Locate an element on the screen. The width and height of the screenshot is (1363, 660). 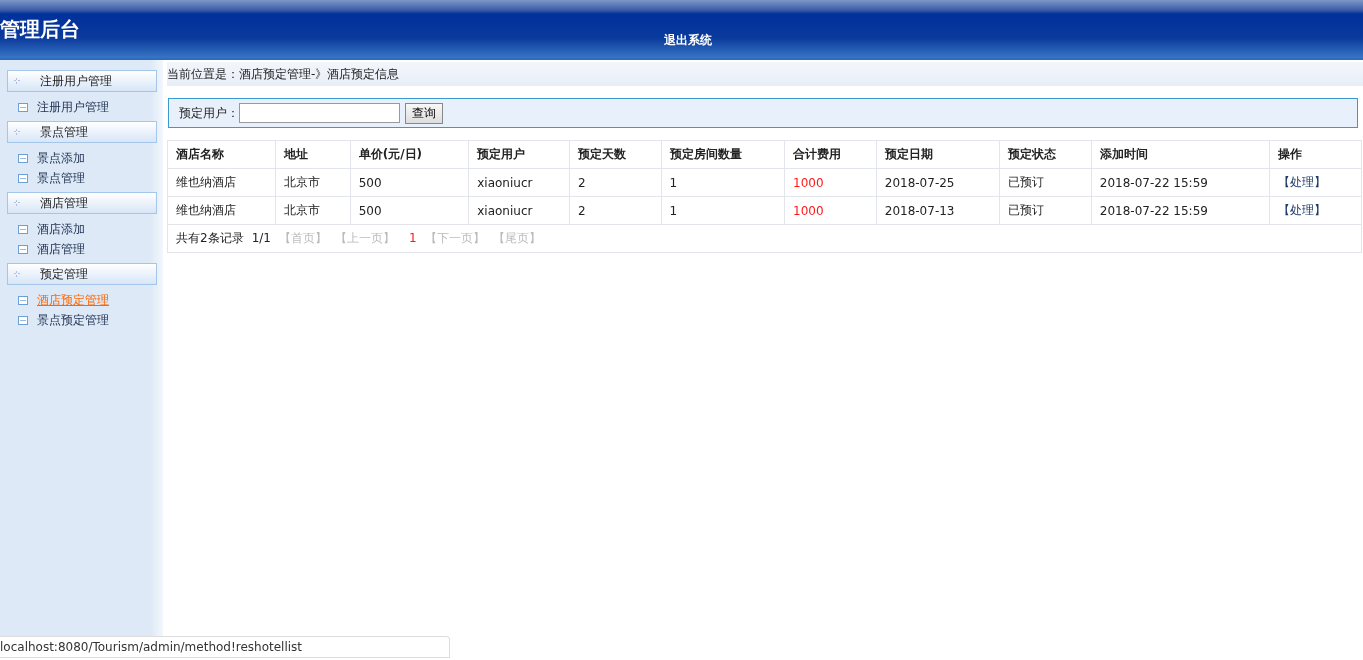
column-header: 预定房间数量 is located at coordinates (723, 154).